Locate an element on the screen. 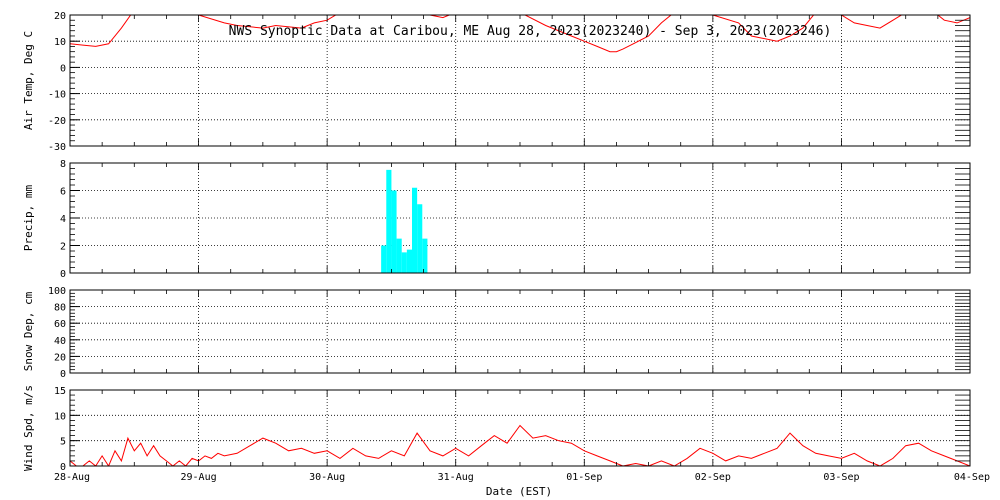  precip-ytick-label: 8 is located at coordinates (63, 164).